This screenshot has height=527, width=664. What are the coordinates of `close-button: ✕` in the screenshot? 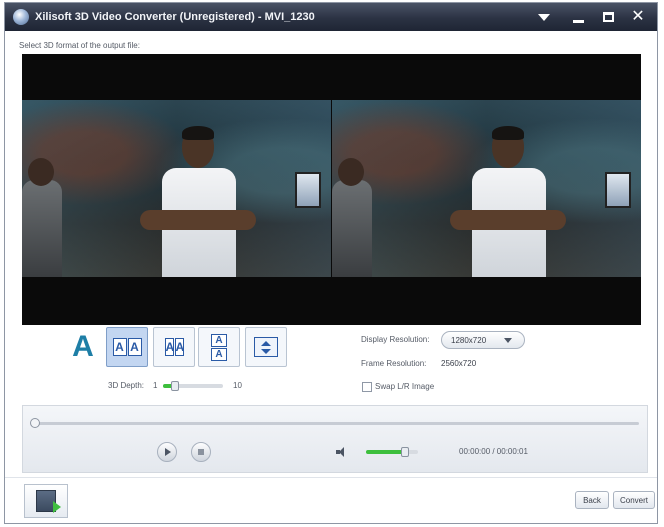 It's located at (638, 17).